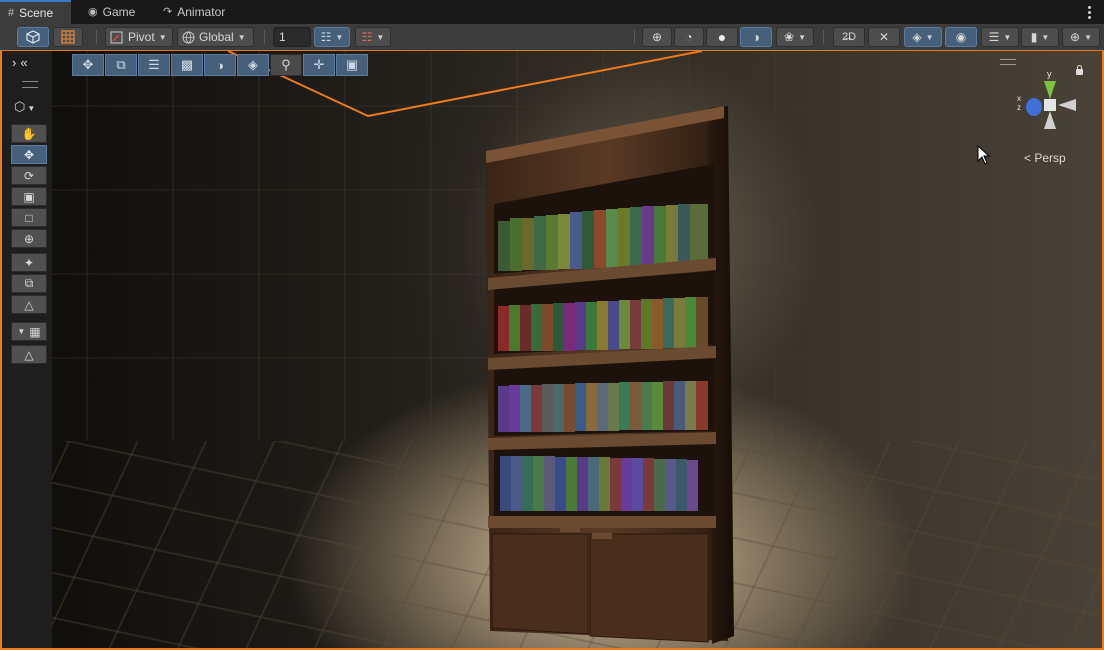 This screenshot has height=650, width=1104. I want to click on orientation-gizmo: y x z, so click(1049, 104).